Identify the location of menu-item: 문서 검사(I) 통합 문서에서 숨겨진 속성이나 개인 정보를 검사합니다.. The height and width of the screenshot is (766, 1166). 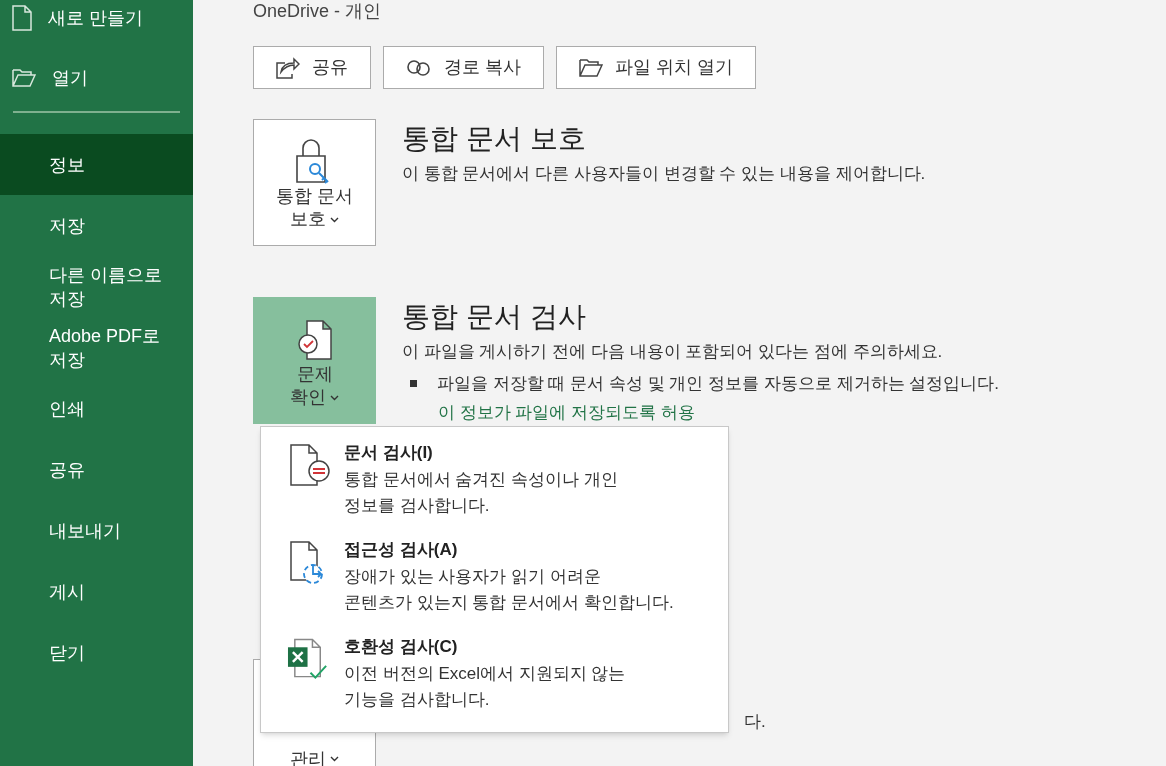
(494, 489).